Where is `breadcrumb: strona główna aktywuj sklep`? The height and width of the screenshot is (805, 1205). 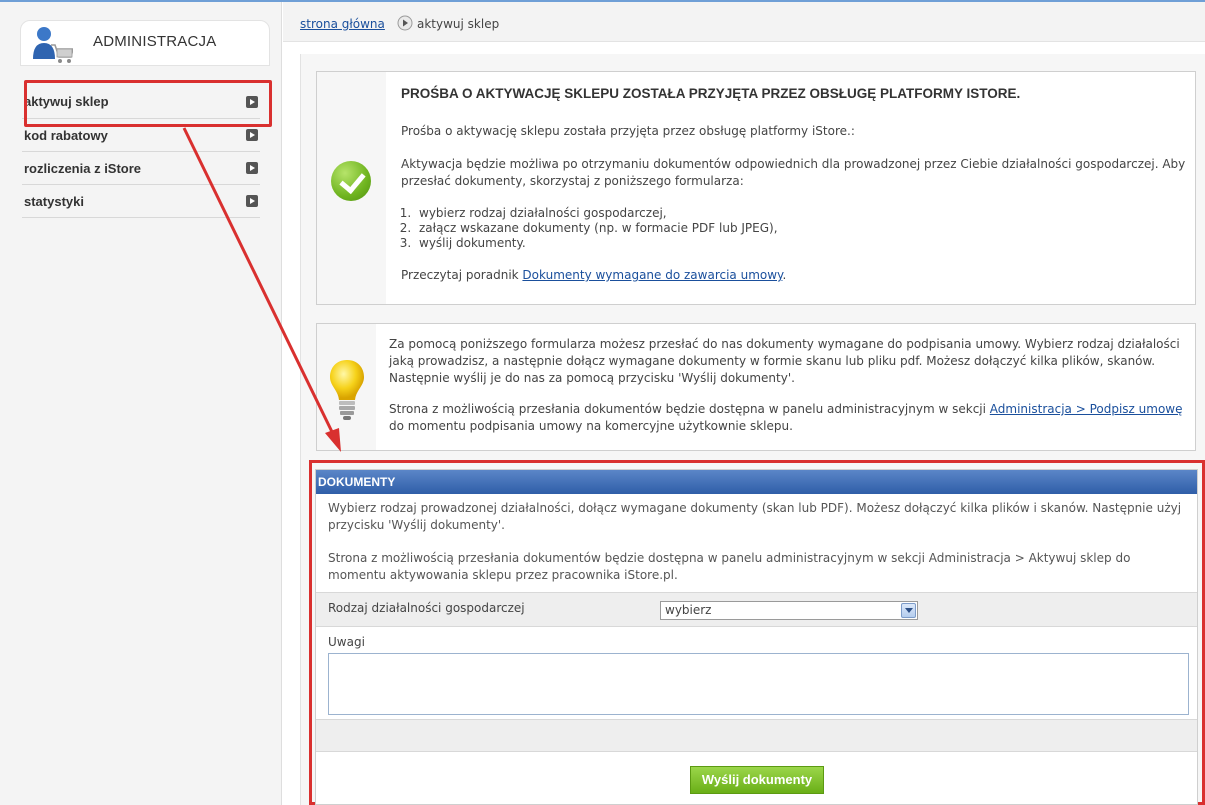 breadcrumb: strona główna aktywuj sklep is located at coordinates (744, 22).